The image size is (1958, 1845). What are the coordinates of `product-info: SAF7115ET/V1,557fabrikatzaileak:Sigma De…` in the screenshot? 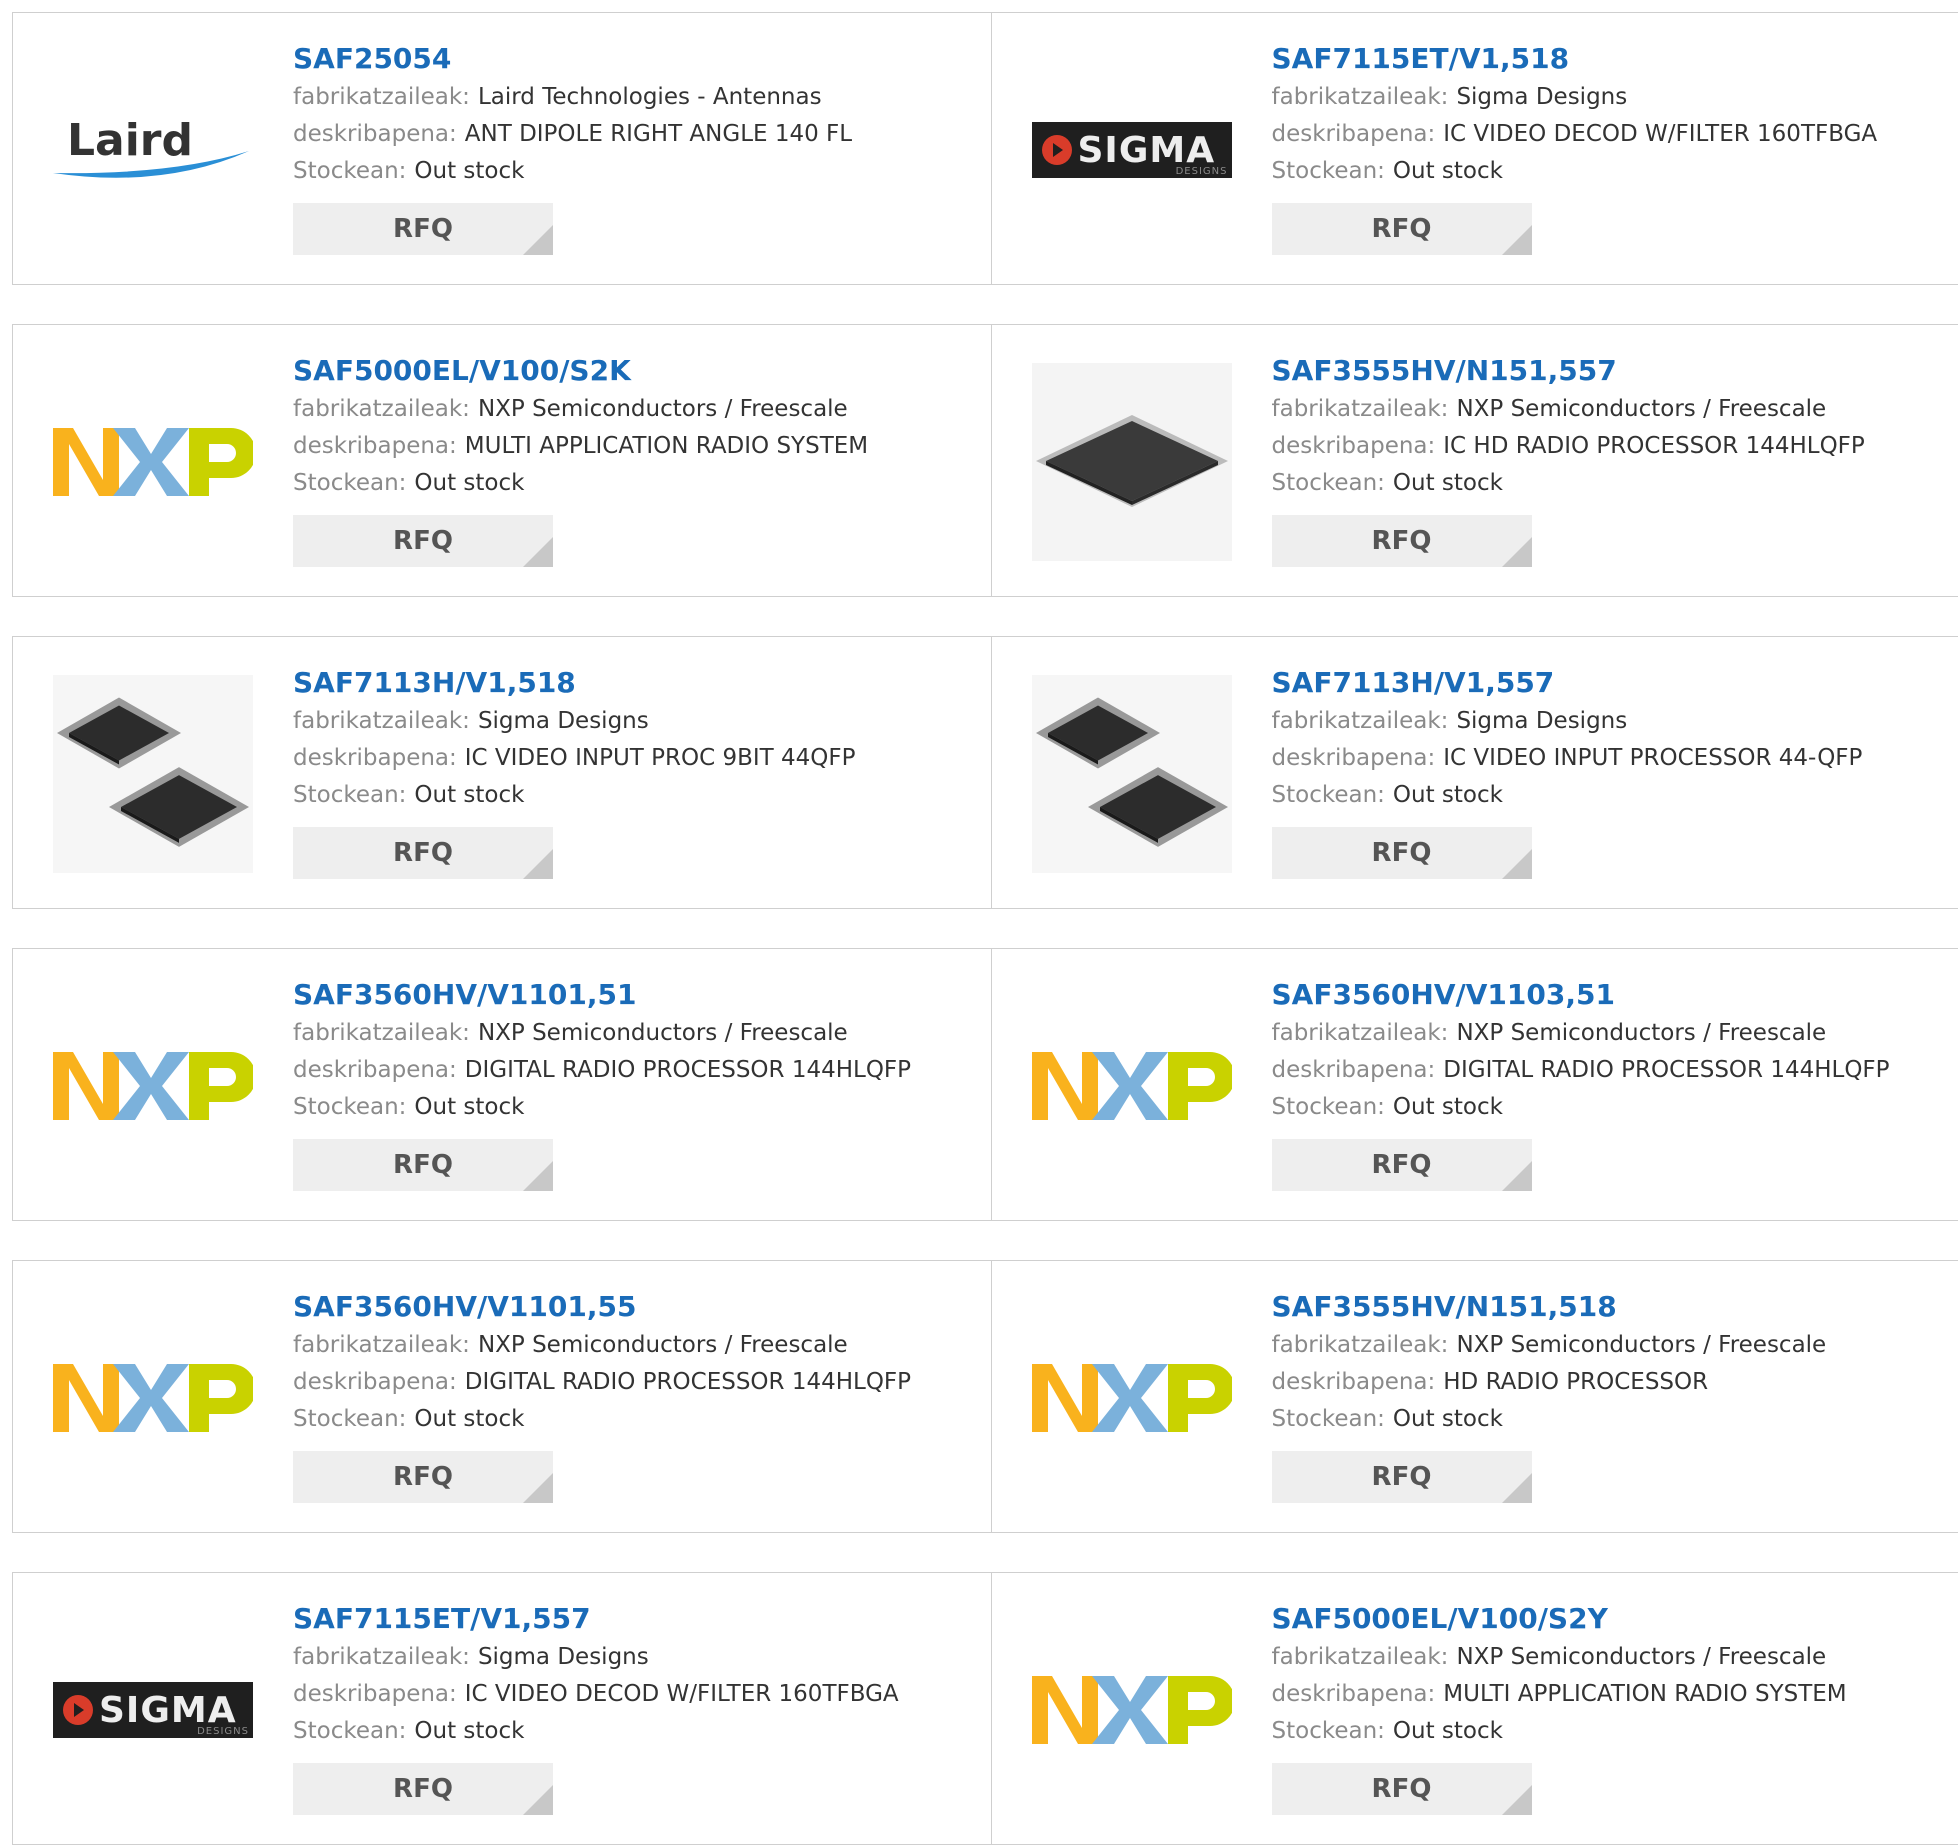 It's located at (637, 1707).